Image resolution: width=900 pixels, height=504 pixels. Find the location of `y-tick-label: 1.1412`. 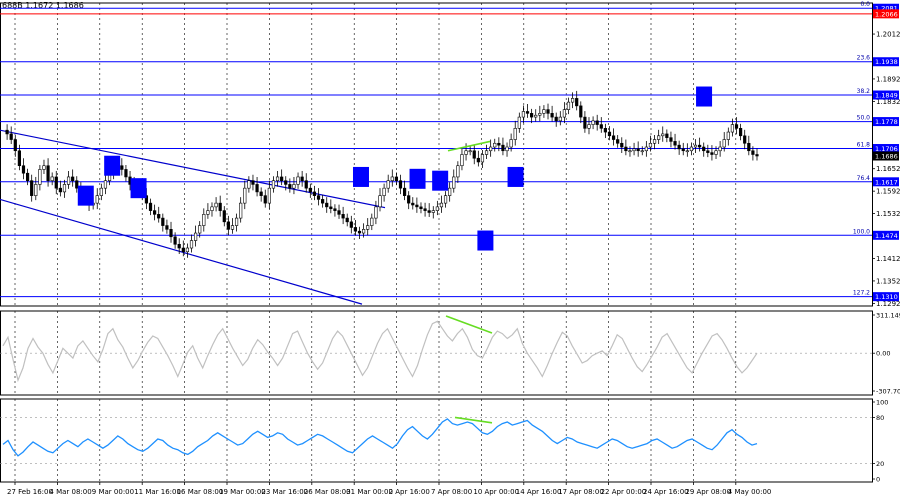

y-tick-label: 1.1412 is located at coordinates (888, 259).